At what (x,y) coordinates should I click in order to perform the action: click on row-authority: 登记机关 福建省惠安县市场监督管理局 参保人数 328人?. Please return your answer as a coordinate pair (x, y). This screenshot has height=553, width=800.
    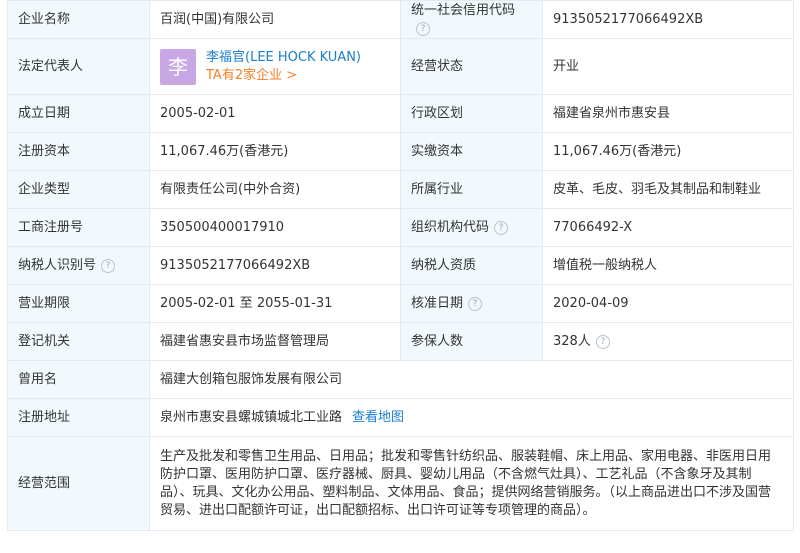
    Looking at the image, I should click on (400, 341).